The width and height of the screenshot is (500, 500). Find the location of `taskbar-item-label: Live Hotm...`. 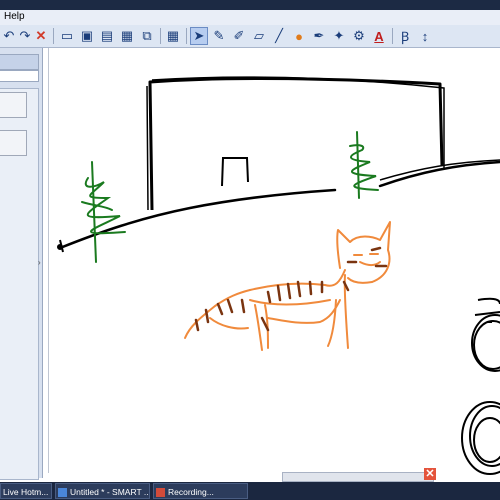

taskbar-item-label: Live Hotm... is located at coordinates (26, 492).